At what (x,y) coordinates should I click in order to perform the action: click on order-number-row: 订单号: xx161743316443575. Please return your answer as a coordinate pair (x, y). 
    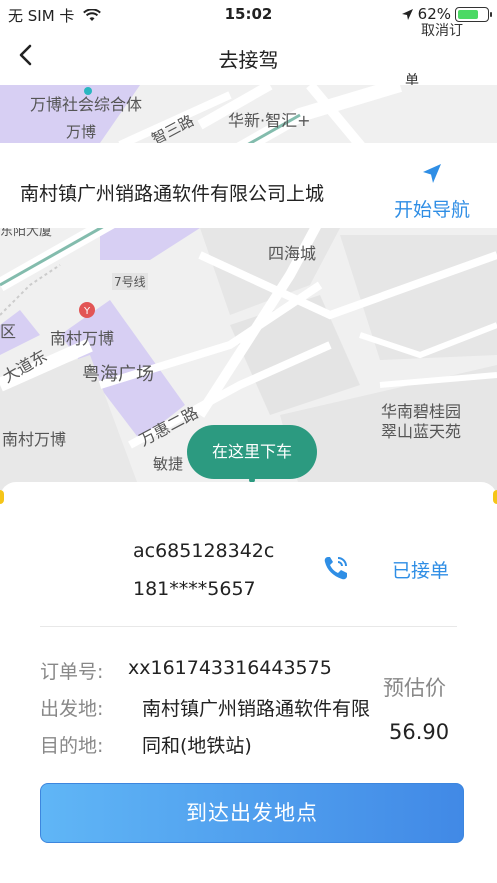
    Looking at the image, I should click on (186, 670).